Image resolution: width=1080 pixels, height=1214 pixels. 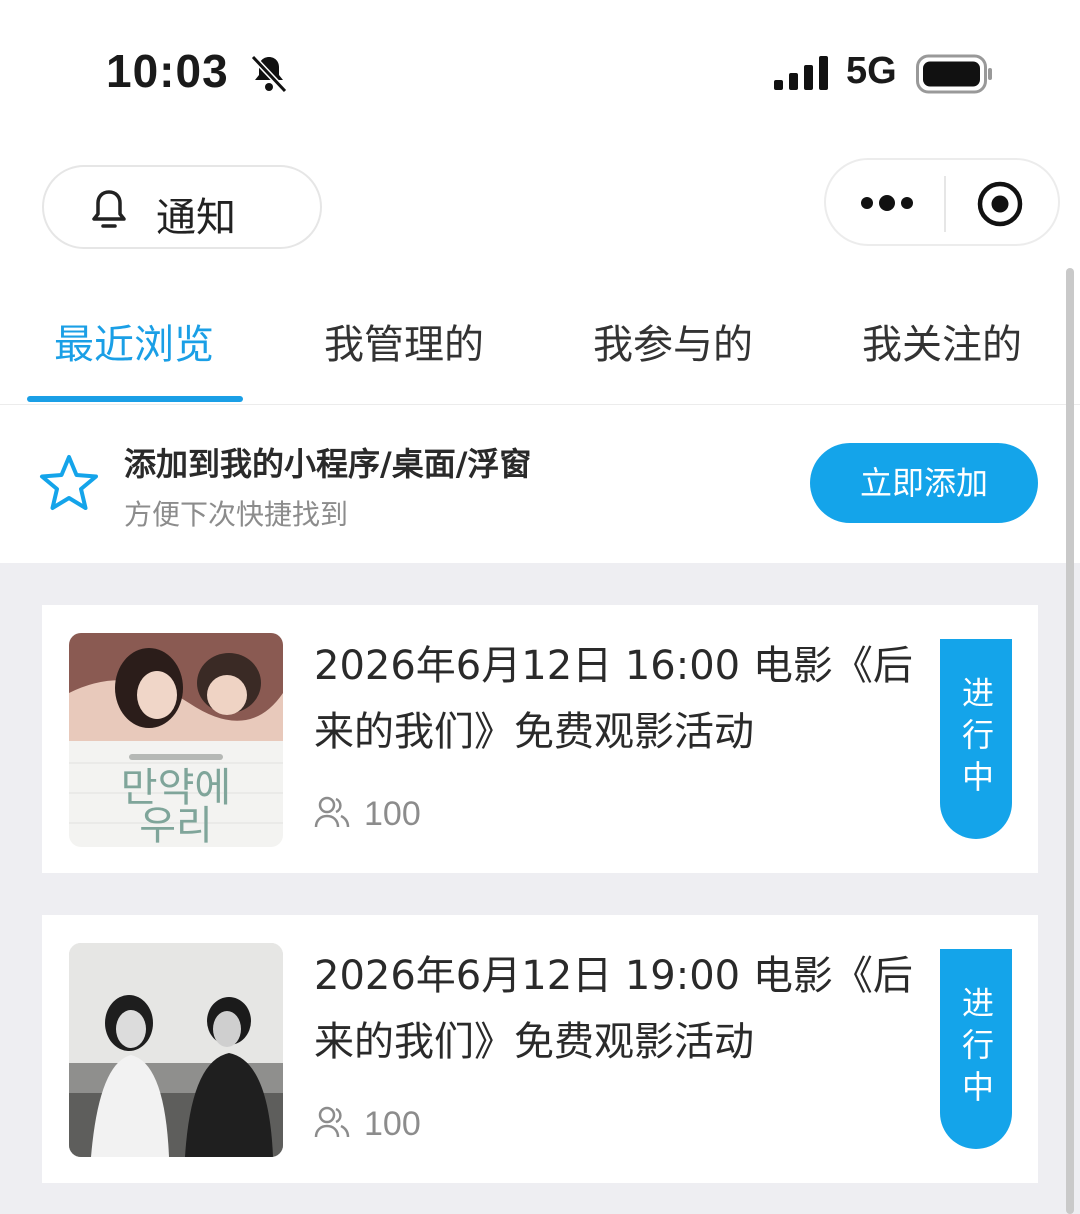 I want to click on more-icon, so click(x=887, y=203).